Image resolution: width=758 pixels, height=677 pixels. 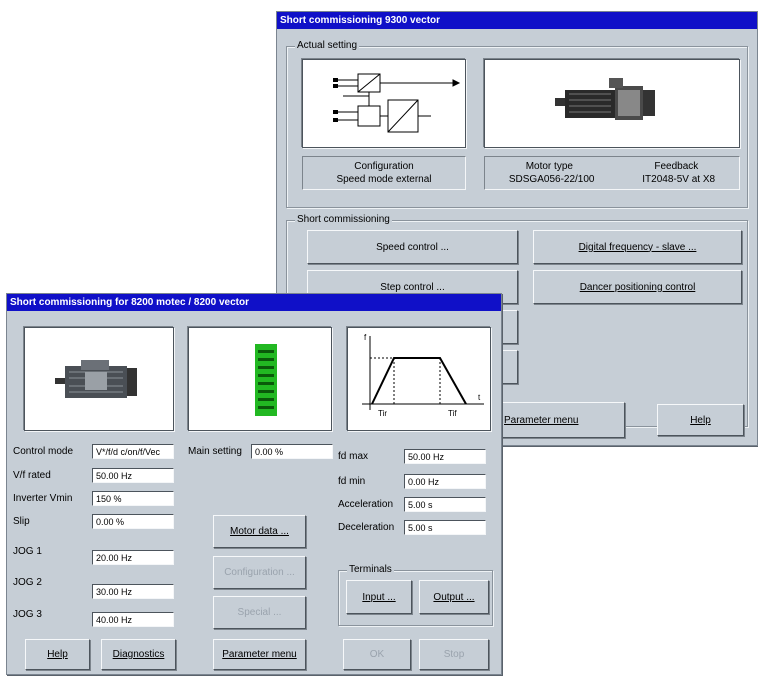 I want to click on jog1-field: 20.00 Hz, so click(x=133, y=557).